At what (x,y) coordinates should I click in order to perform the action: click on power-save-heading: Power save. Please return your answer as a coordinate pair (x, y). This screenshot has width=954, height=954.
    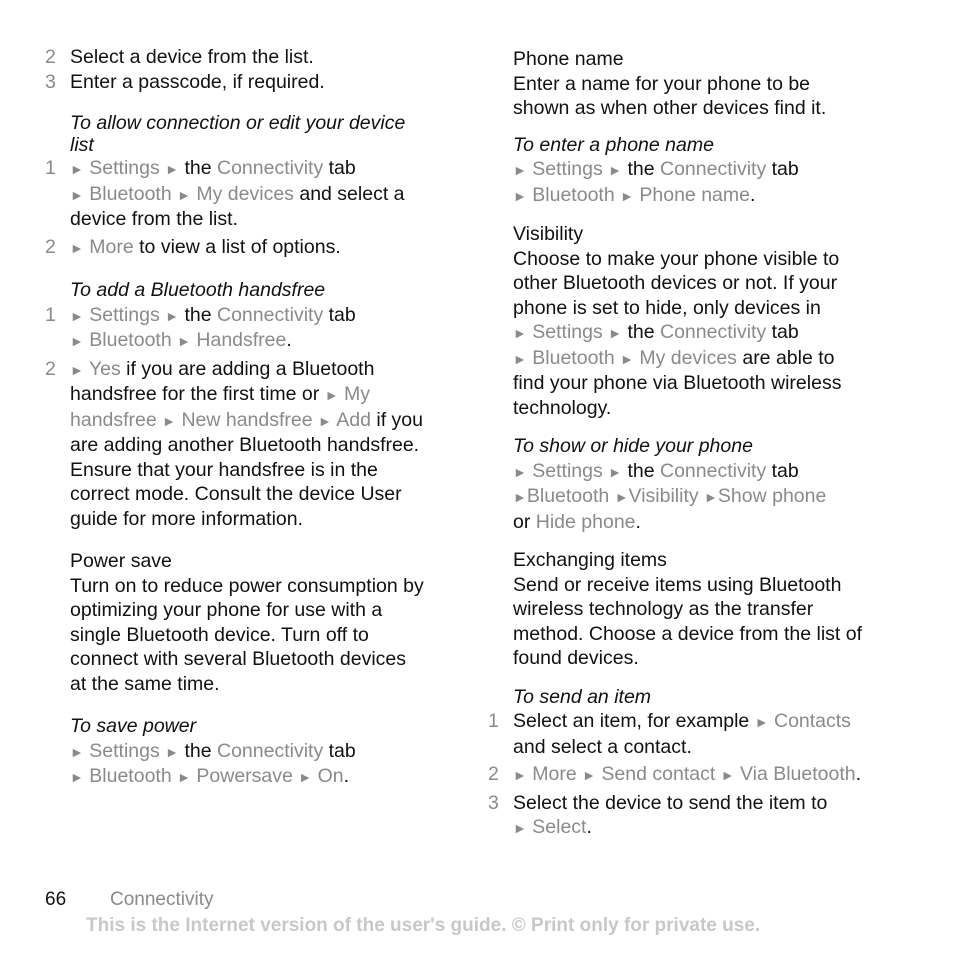
    Looking at the image, I should click on (121, 561).